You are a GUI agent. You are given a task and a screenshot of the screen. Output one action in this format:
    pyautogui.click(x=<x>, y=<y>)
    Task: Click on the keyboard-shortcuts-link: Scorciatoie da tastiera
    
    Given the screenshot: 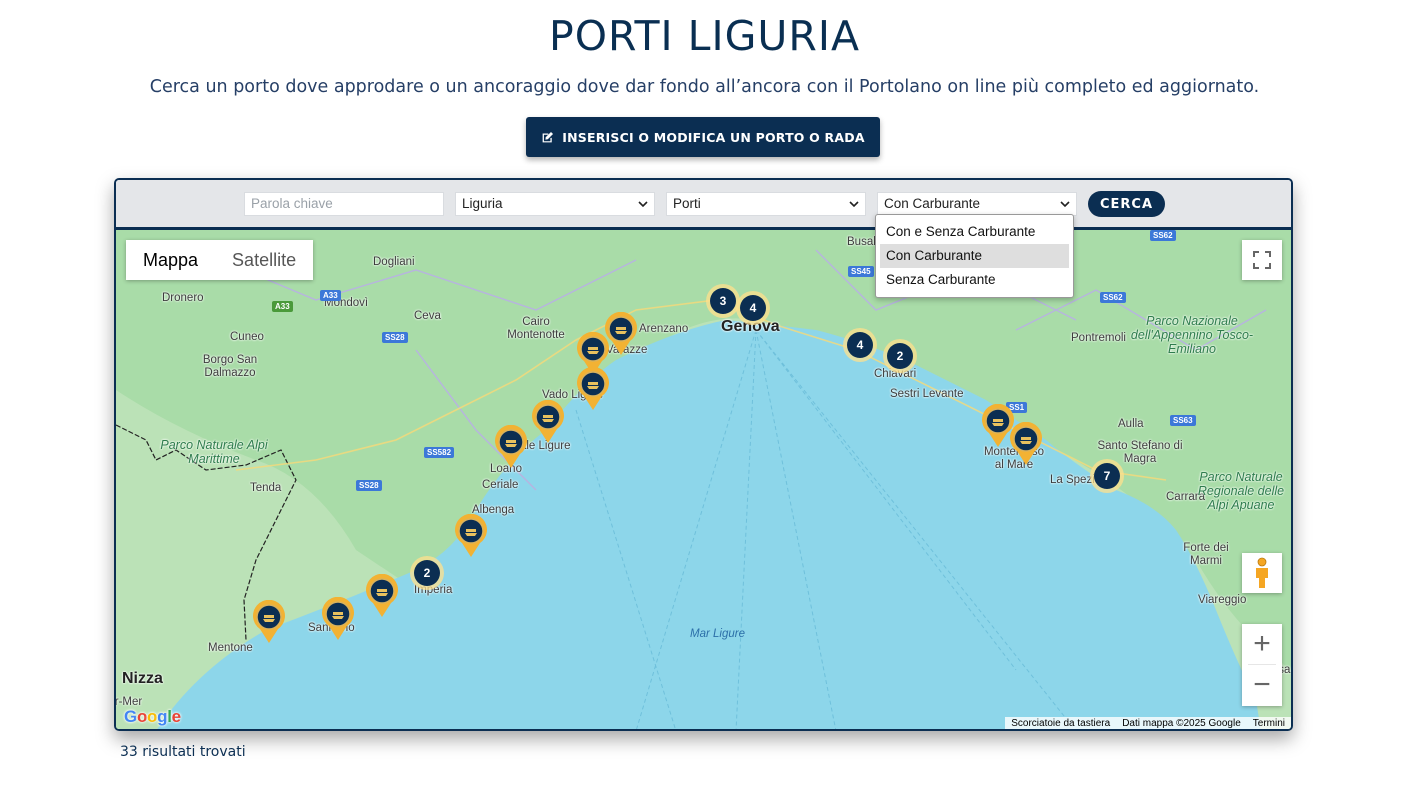 What is the action you would take?
    pyautogui.click(x=1060, y=723)
    